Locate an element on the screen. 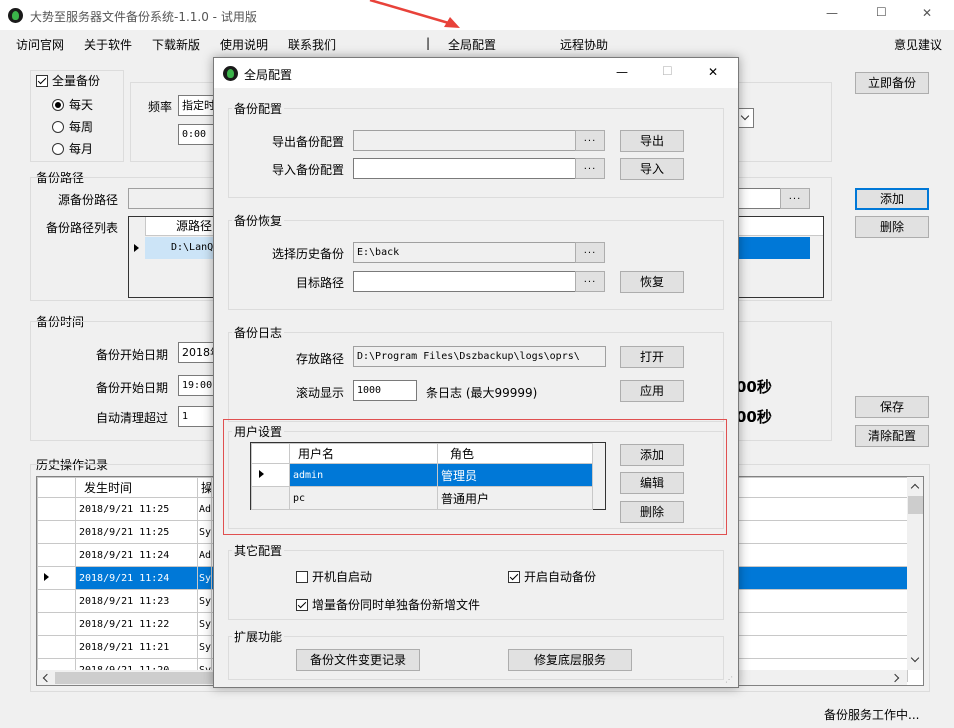 This screenshot has height=728, width=954. vscroll-thumb is located at coordinates (915, 505).